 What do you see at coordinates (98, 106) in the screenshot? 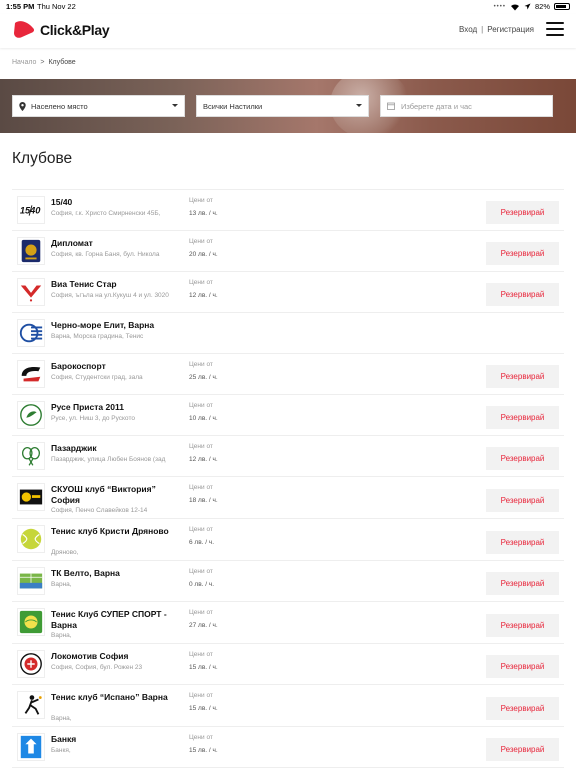
I see `city-select: Населено място` at bounding box center [98, 106].